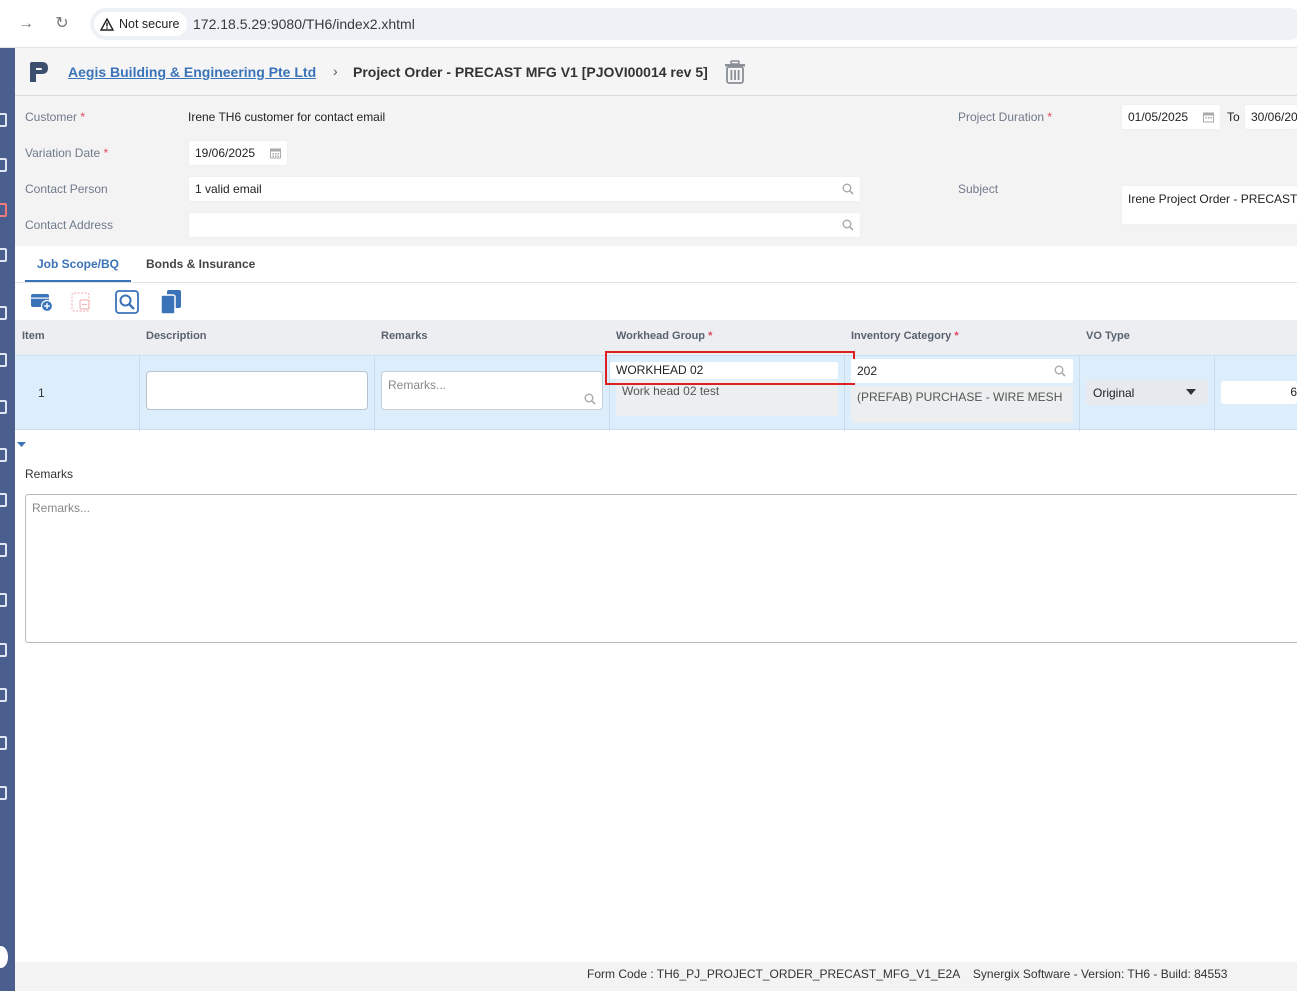  What do you see at coordinates (7, 519) in the screenshot?
I see `left-nav-rail` at bounding box center [7, 519].